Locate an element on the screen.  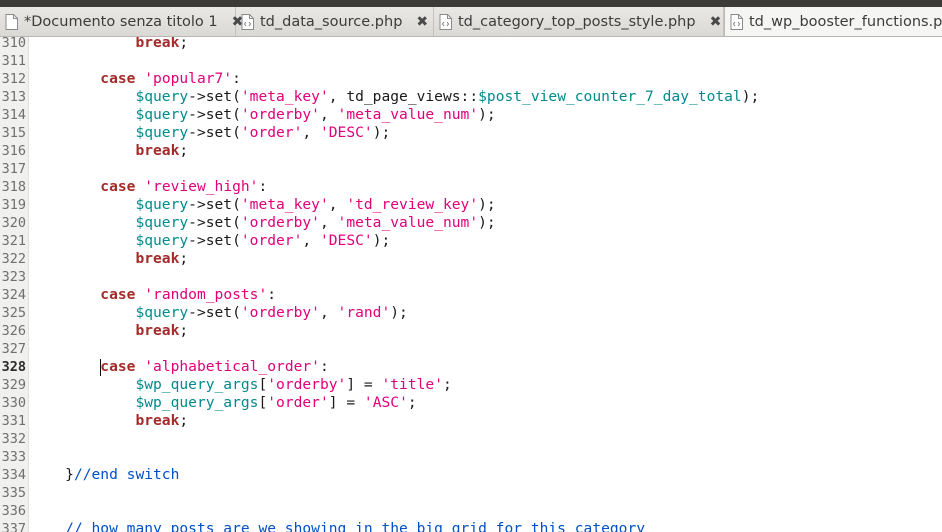
code-line: 311 is located at coordinates (471, 61).